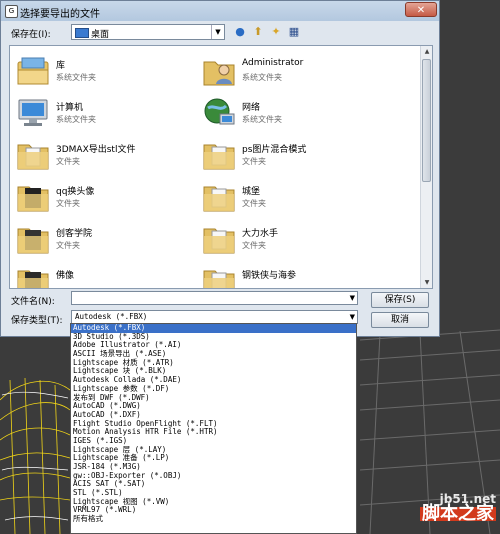  Describe the element at coordinates (214, 317) in the screenshot. I see `filetype-dropdown: Autodesk (*.FBX) ▼` at that location.